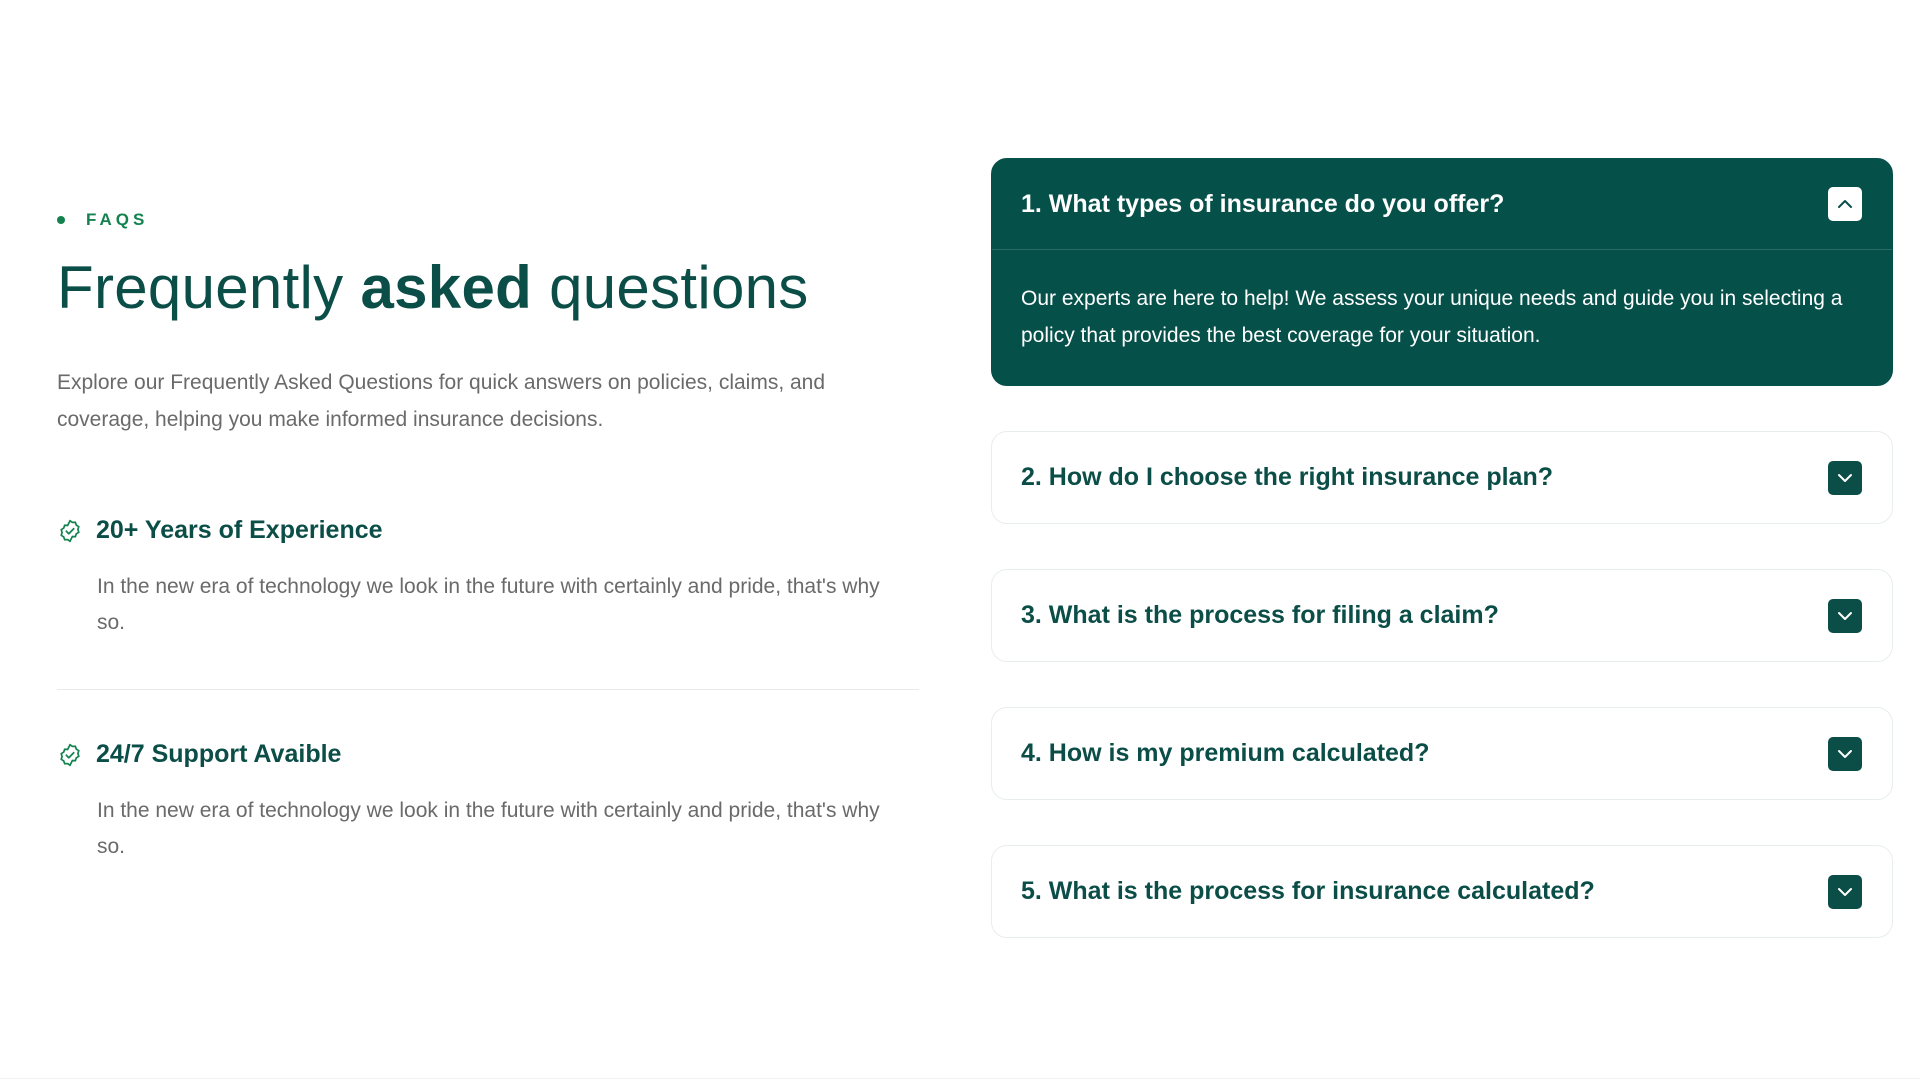 Image resolution: width=1920 pixels, height=1080 pixels. What do you see at coordinates (960, 1078) in the screenshot?
I see `section-bottom-border` at bounding box center [960, 1078].